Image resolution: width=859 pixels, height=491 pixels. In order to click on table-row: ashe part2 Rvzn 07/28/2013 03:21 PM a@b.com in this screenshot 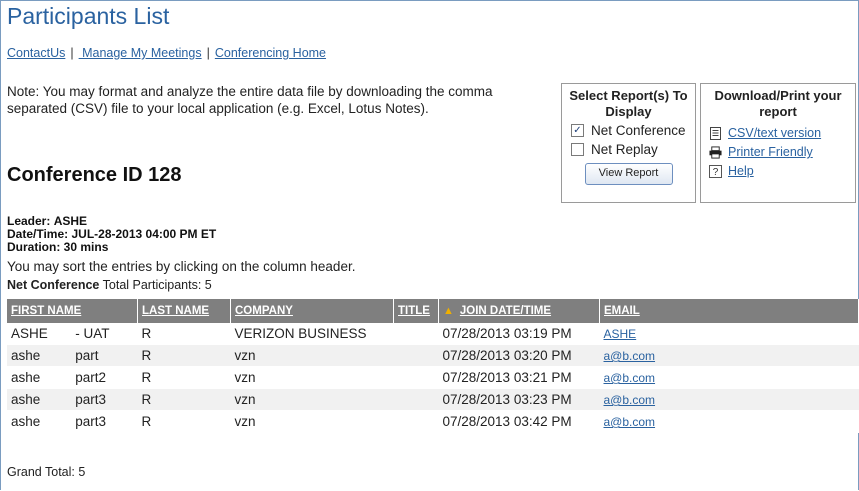, I will do `click(433, 377)`.